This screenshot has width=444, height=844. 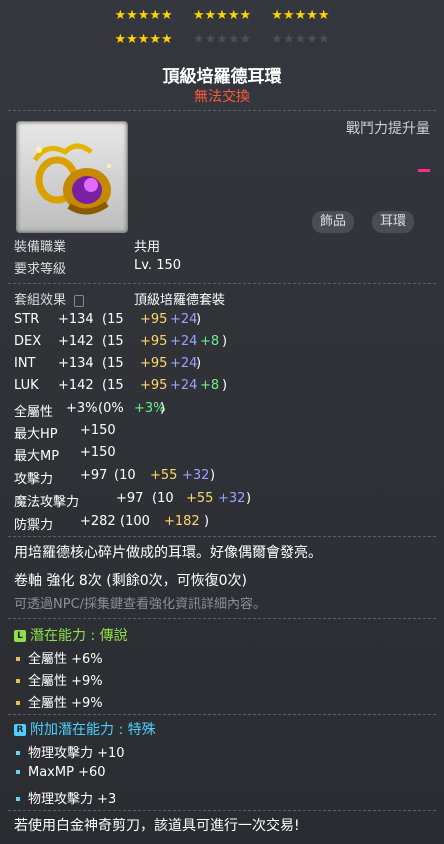 What do you see at coordinates (27, 319) in the screenshot?
I see `stat-name: STR` at bounding box center [27, 319].